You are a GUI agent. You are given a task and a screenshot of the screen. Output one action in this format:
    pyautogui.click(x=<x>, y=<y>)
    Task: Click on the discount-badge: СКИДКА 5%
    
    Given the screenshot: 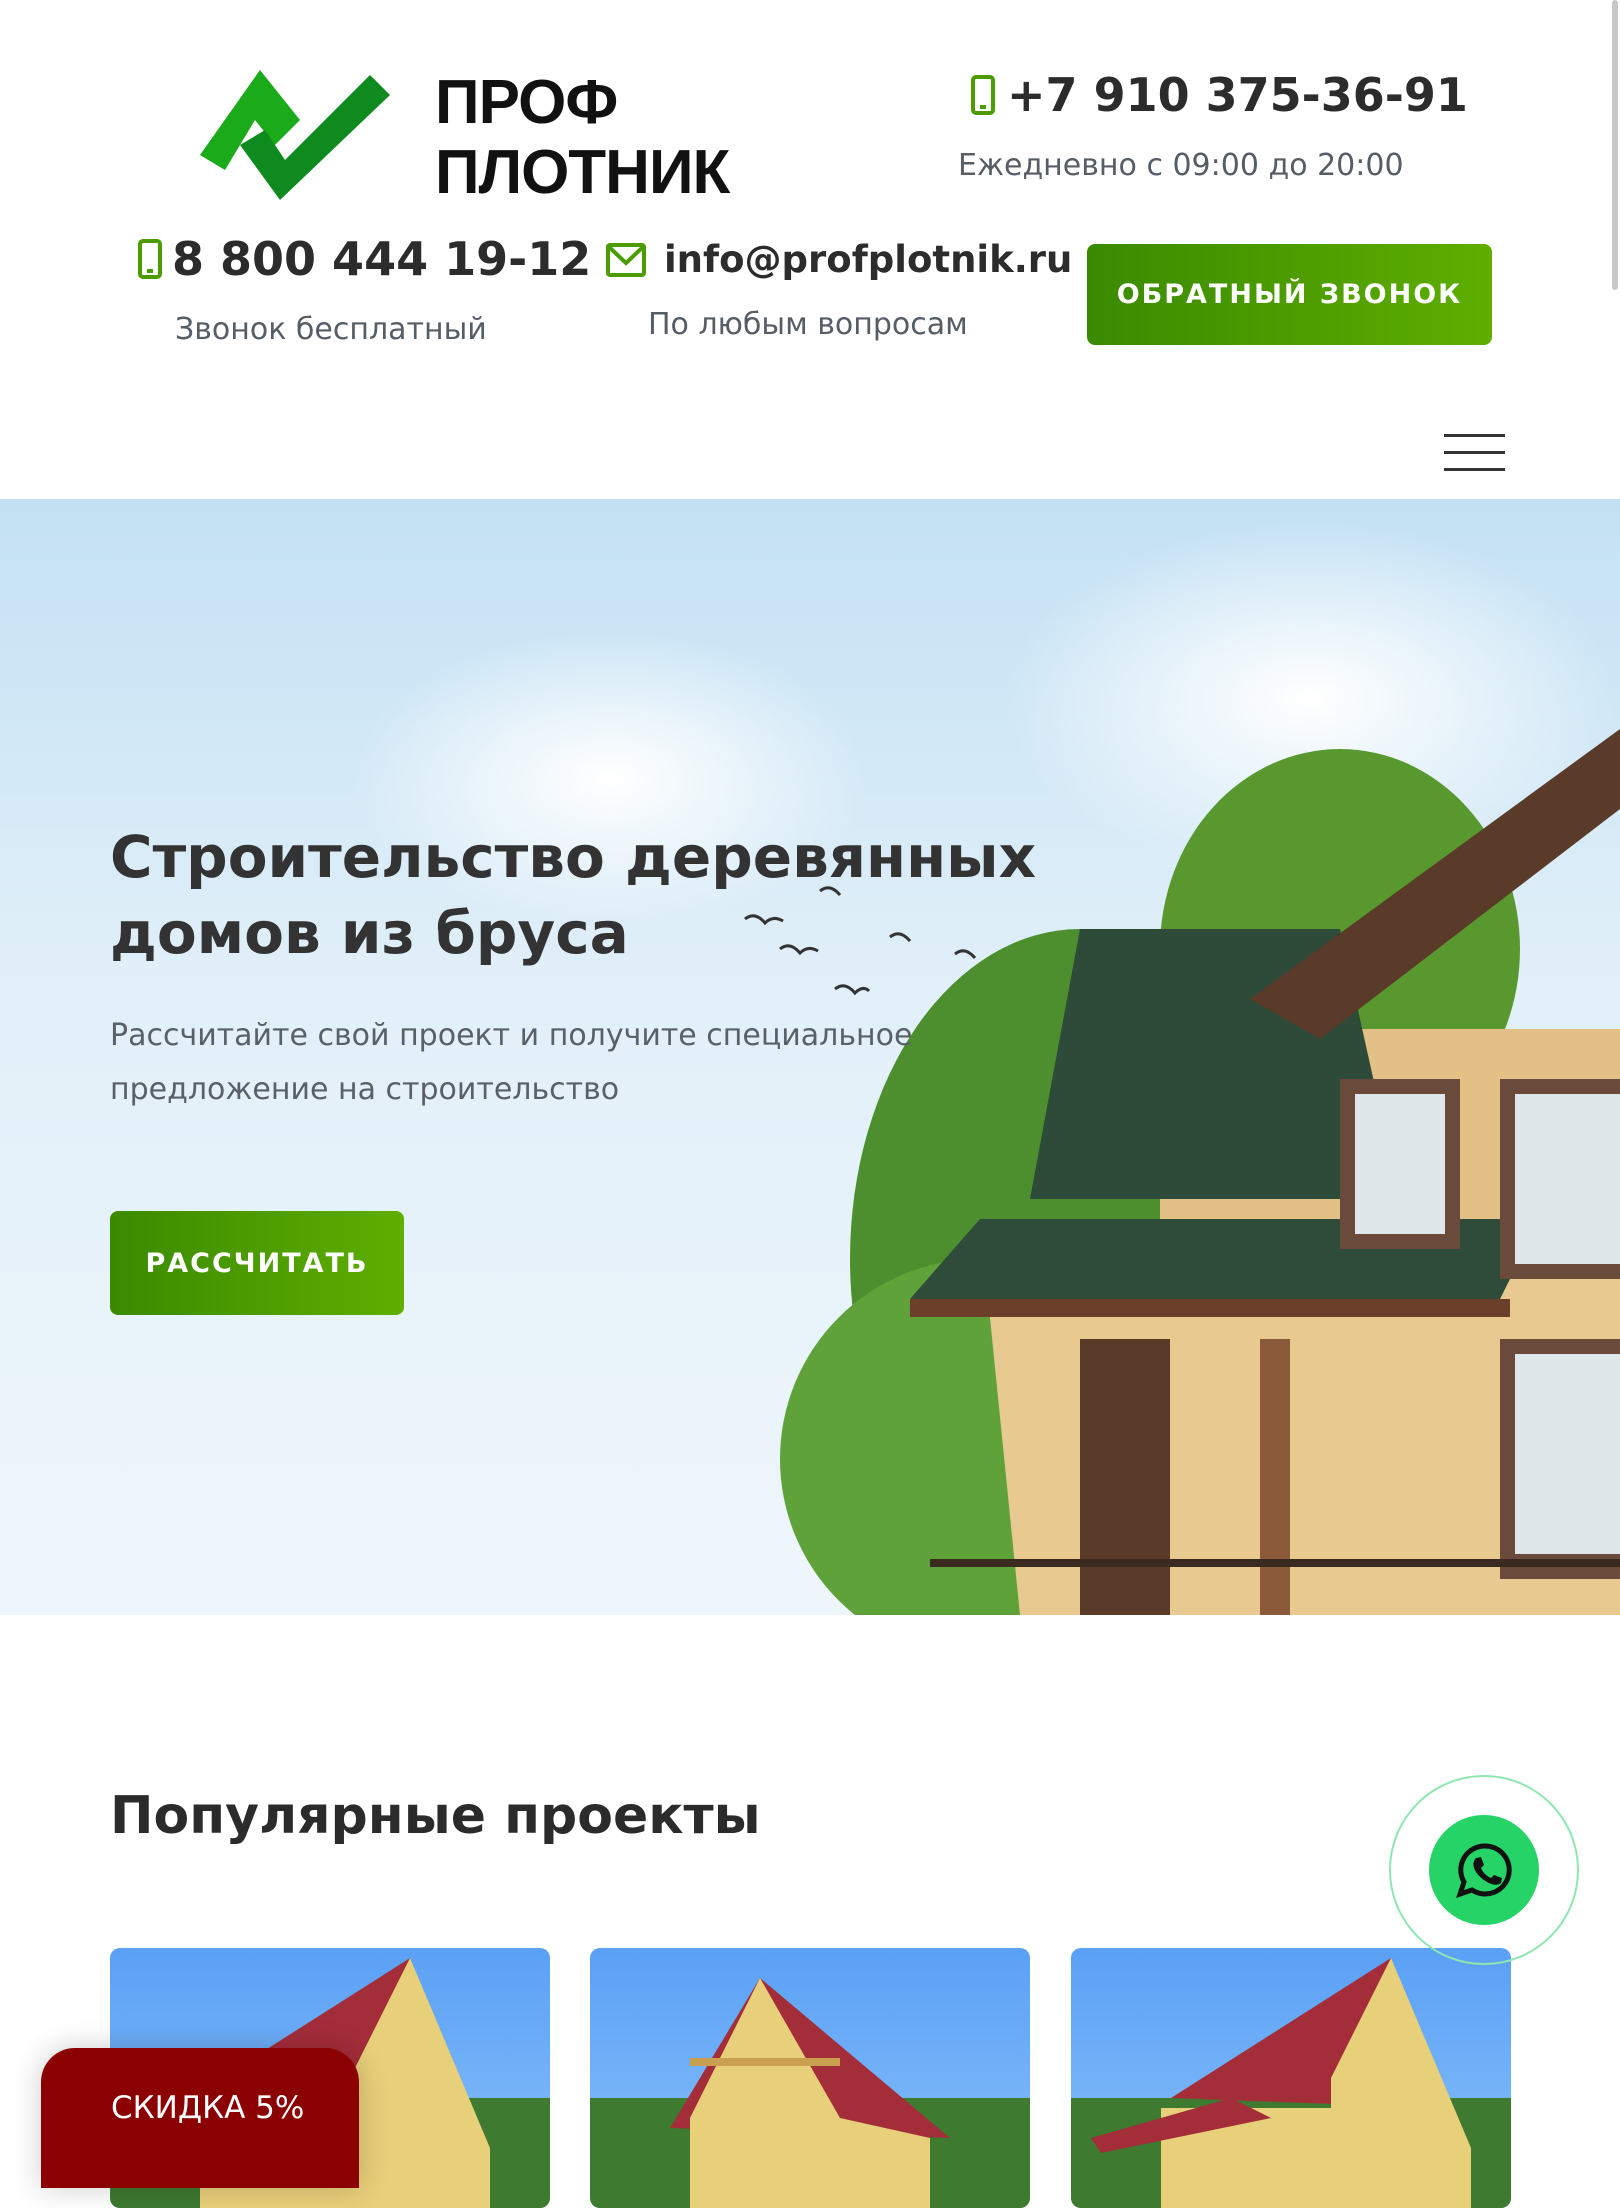 What is the action you would take?
    pyautogui.click(x=200, y=2118)
    